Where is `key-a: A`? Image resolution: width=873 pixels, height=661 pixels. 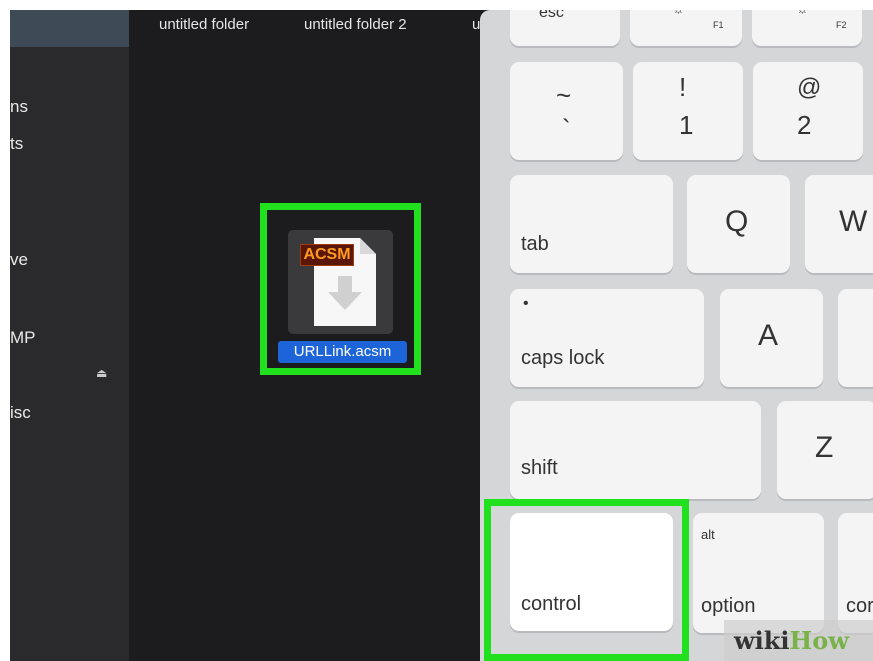
key-a: A is located at coordinates (771, 338).